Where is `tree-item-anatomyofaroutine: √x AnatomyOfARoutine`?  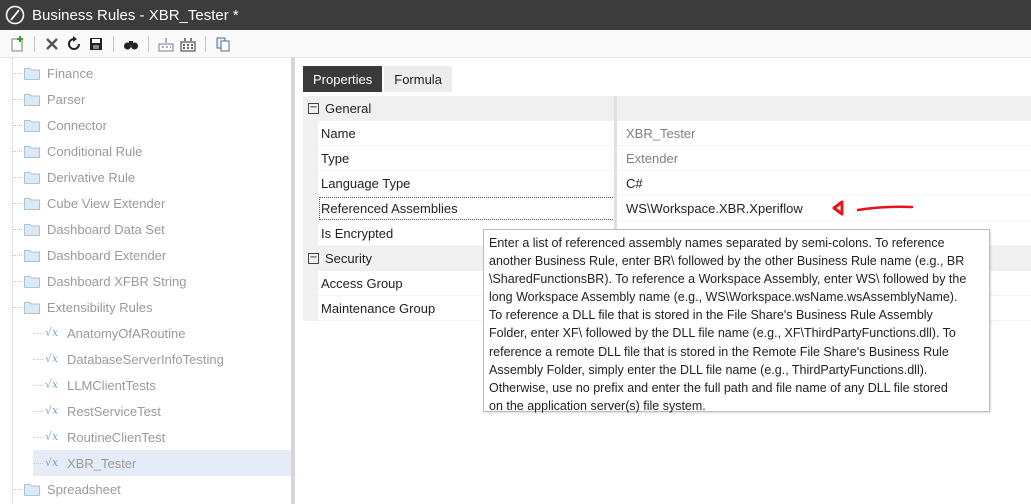 tree-item-anatomyofaroutine: √x AnatomyOfARoutine is located at coordinates (162, 333).